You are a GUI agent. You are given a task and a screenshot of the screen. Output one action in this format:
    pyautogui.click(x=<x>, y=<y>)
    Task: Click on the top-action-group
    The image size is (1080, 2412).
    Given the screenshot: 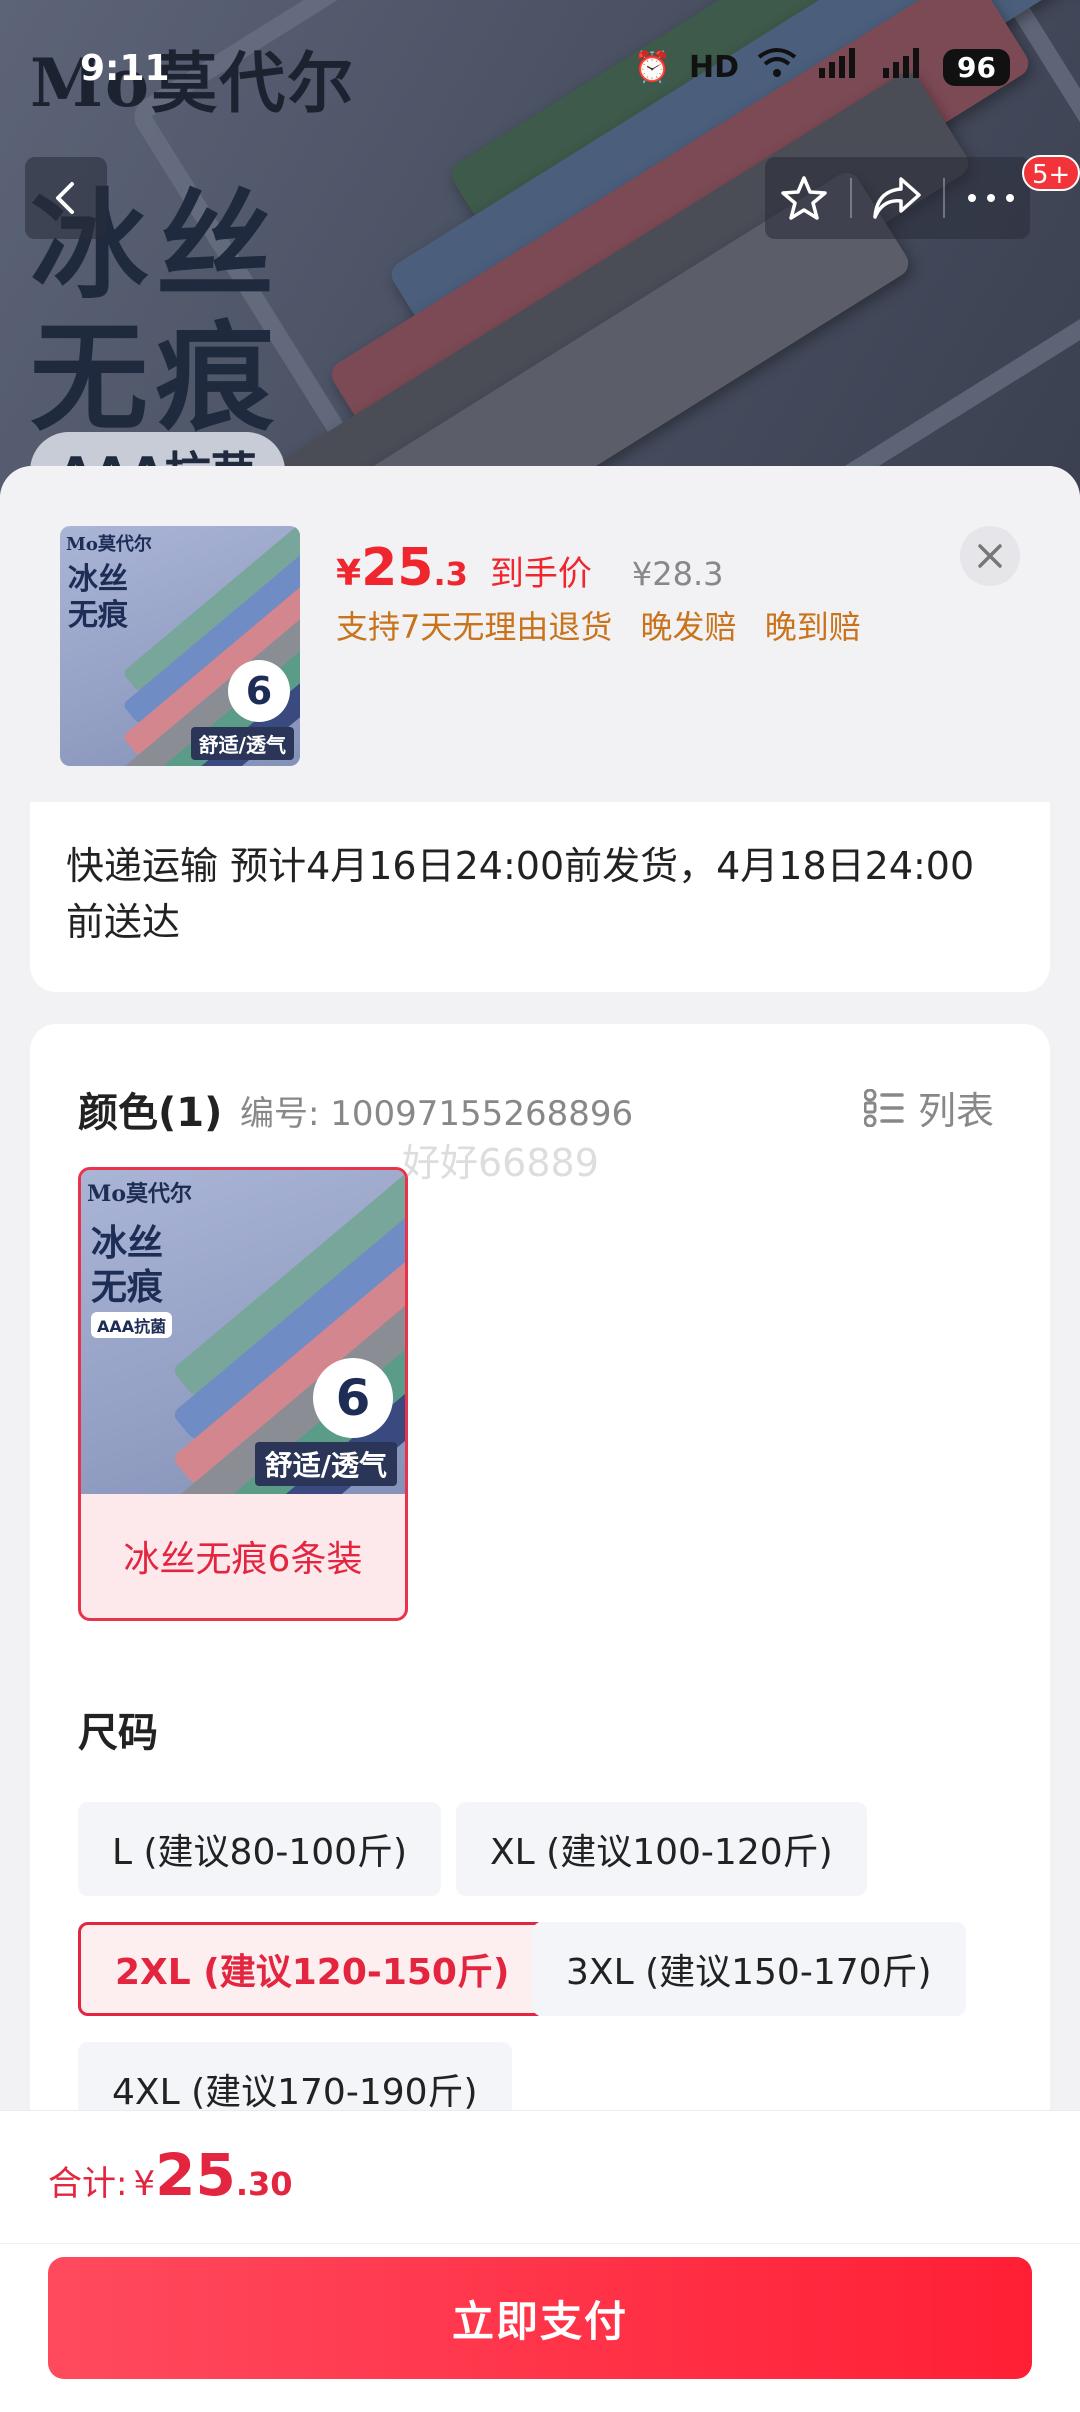 What is the action you would take?
    pyautogui.click(x=897, y=198)
    